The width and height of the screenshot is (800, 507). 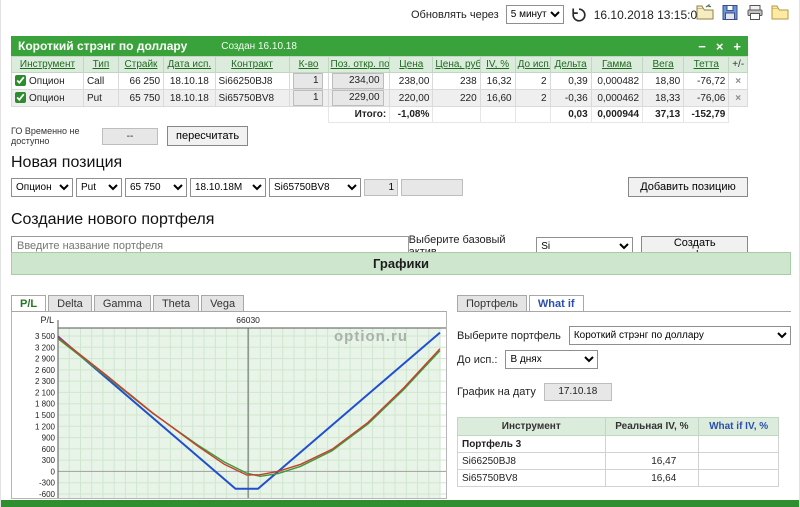 What do you see at coordinates (20, 97) in the screenshot?
I see `row2-checkbox` at bounding box center [20, 97].